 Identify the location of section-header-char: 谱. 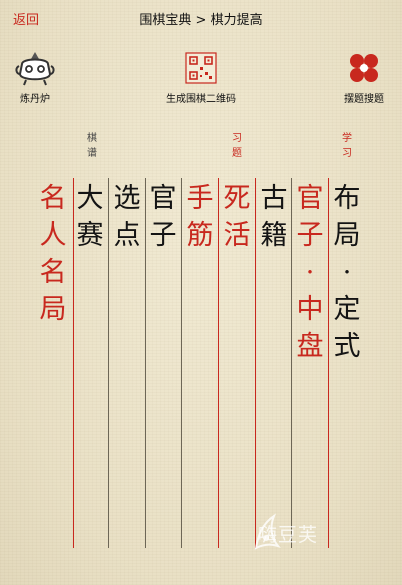
(92, 153).